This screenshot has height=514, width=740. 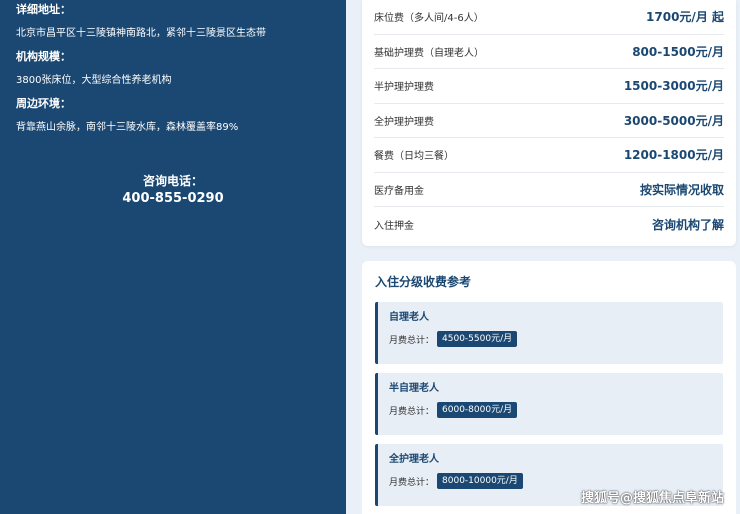 I want to click on contact-block: 咨询电话： 400-855-0290, so click(x=173, y=190).